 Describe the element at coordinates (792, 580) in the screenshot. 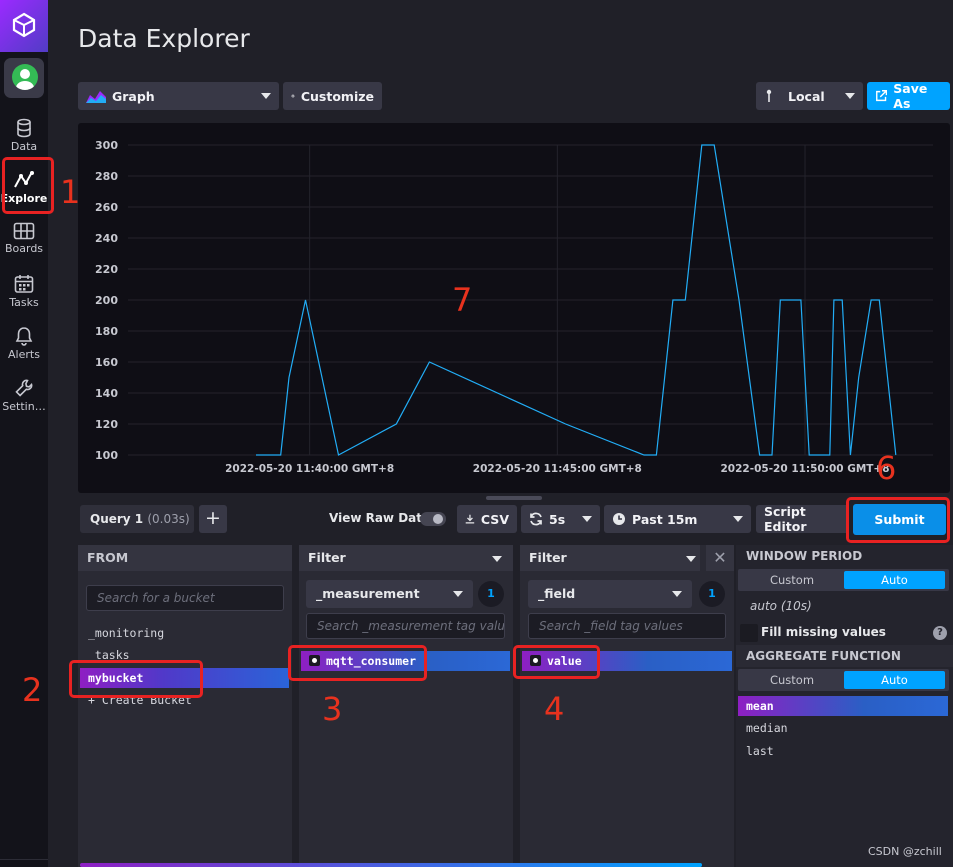

I see `window-custom-option: Custom` at that location.